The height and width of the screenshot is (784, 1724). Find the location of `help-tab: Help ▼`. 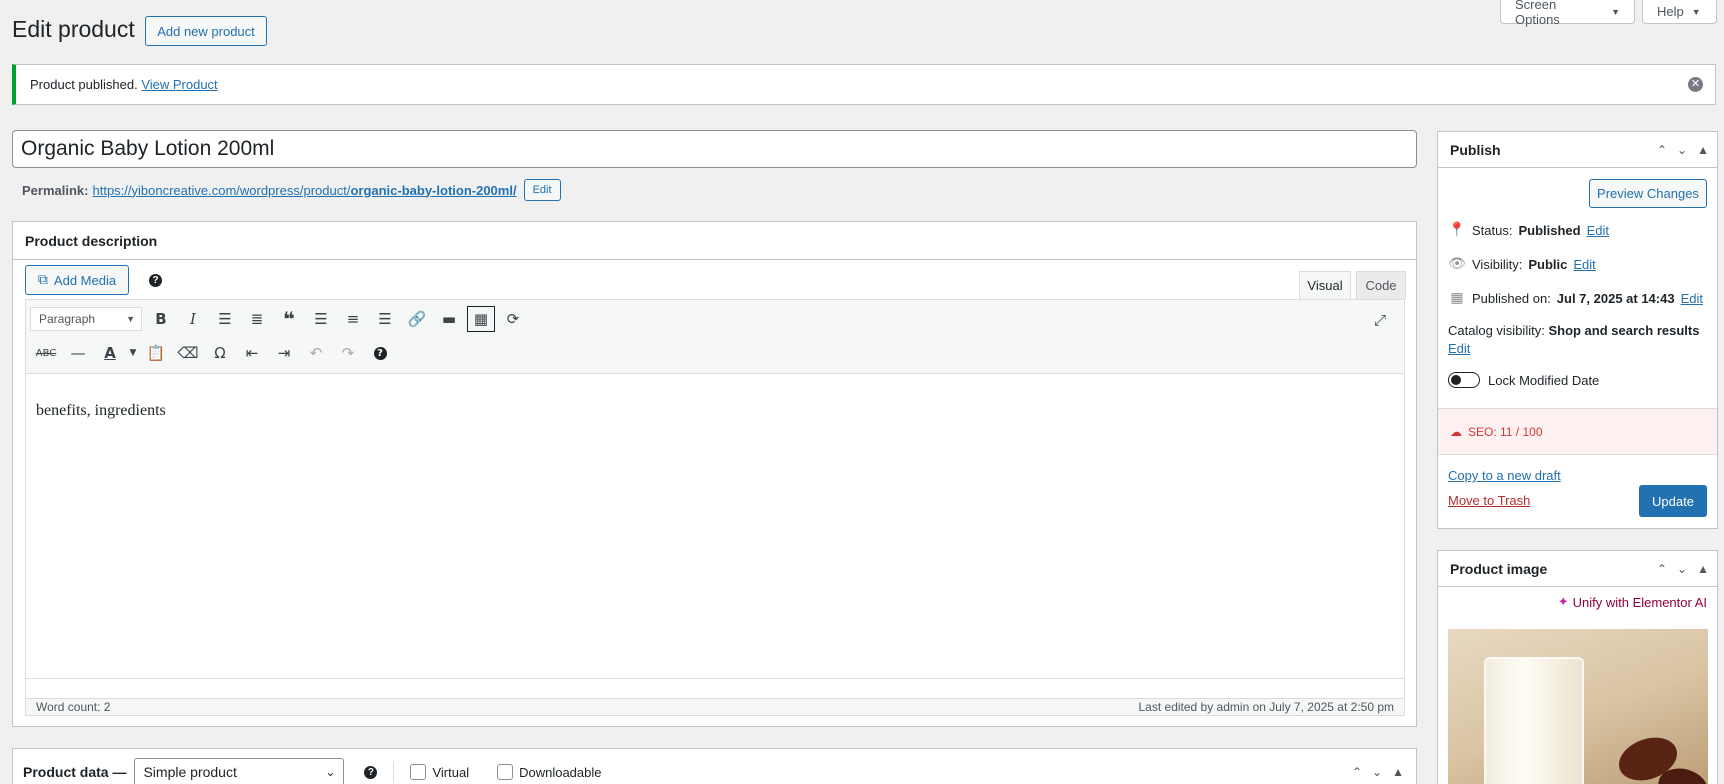

help-tab: Help ▼ is located at coordinates (1679, 12).